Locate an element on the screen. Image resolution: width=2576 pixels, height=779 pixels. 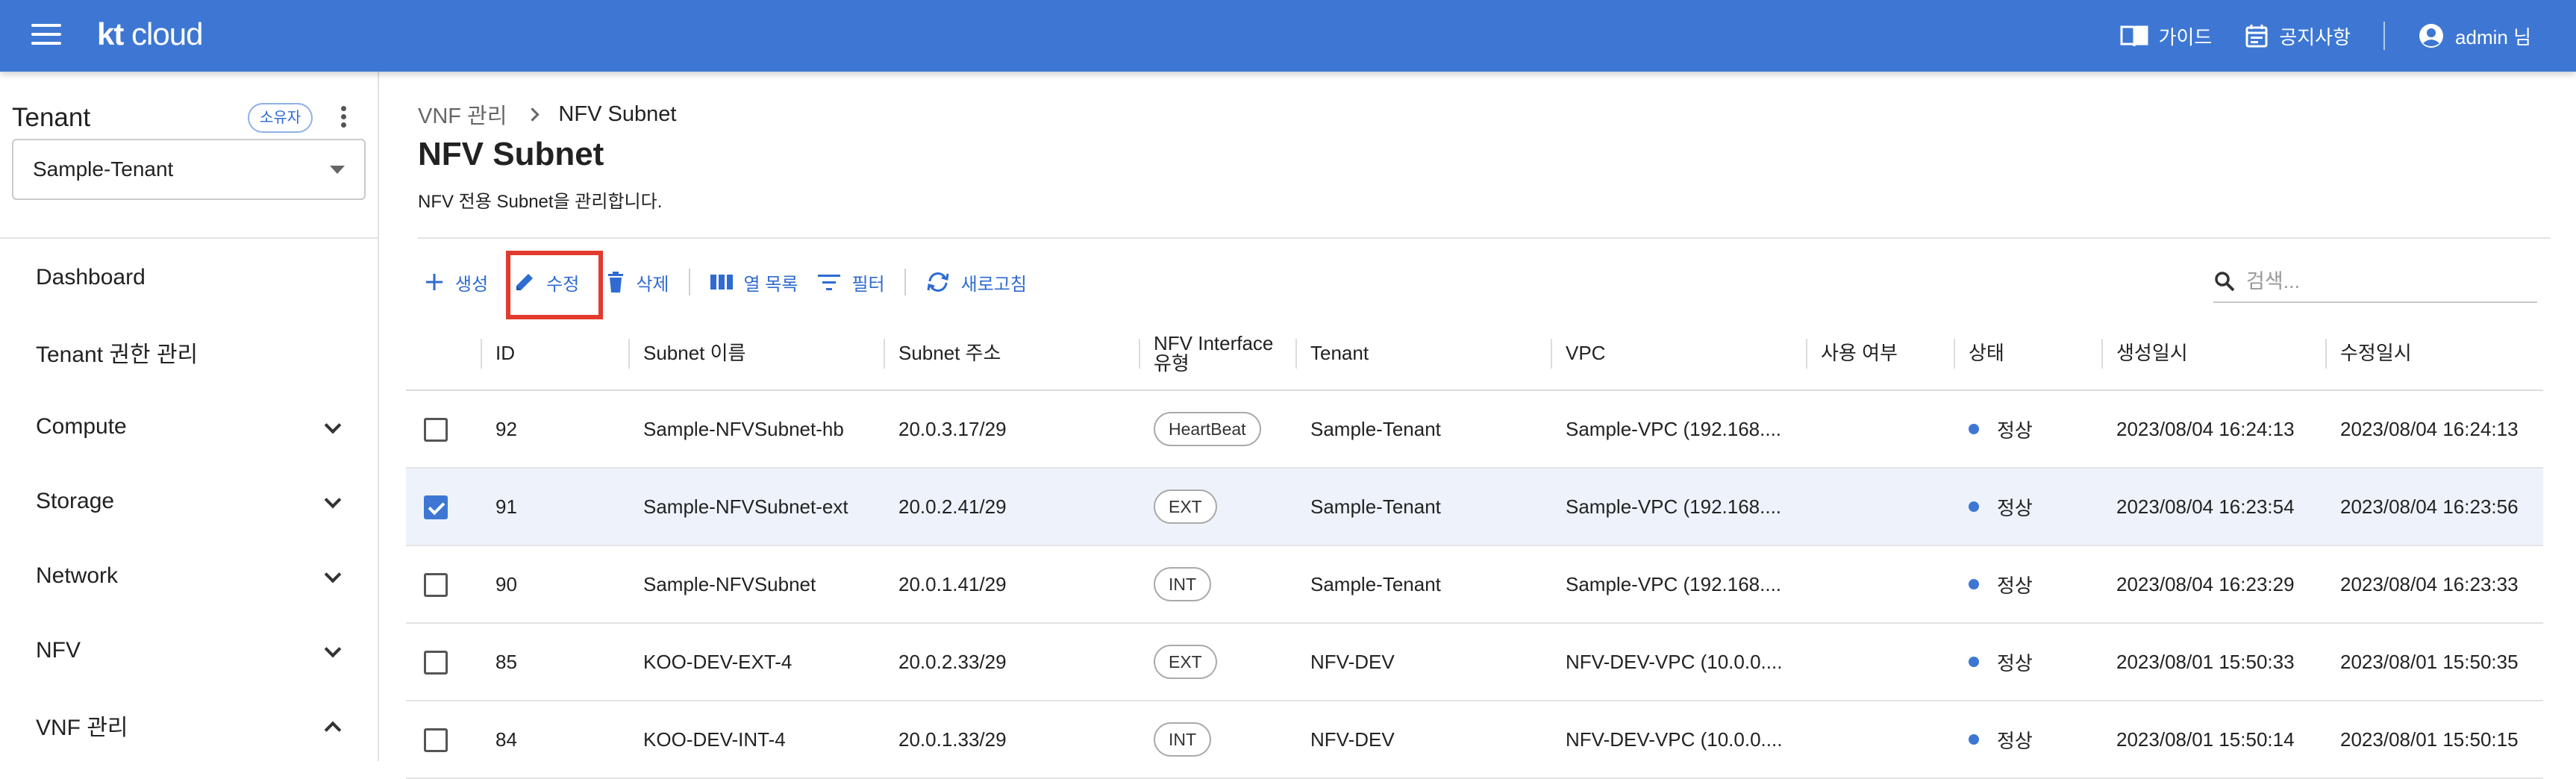
cell-tenant: Sample-Tenant is located at coordinates (1423, 507).